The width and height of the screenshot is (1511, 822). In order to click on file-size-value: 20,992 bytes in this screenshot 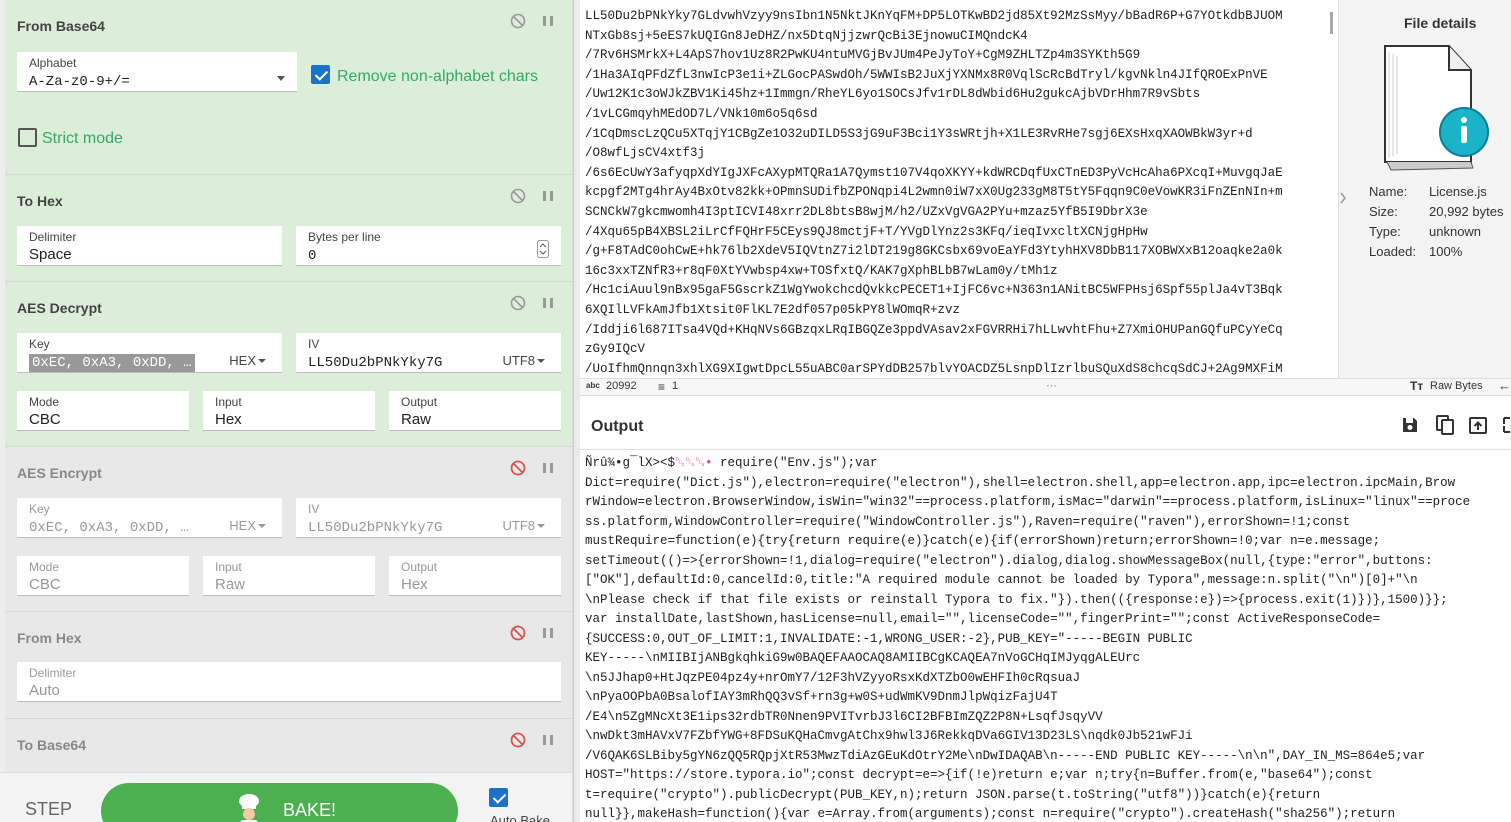, I will do `click(1466, 211)`.